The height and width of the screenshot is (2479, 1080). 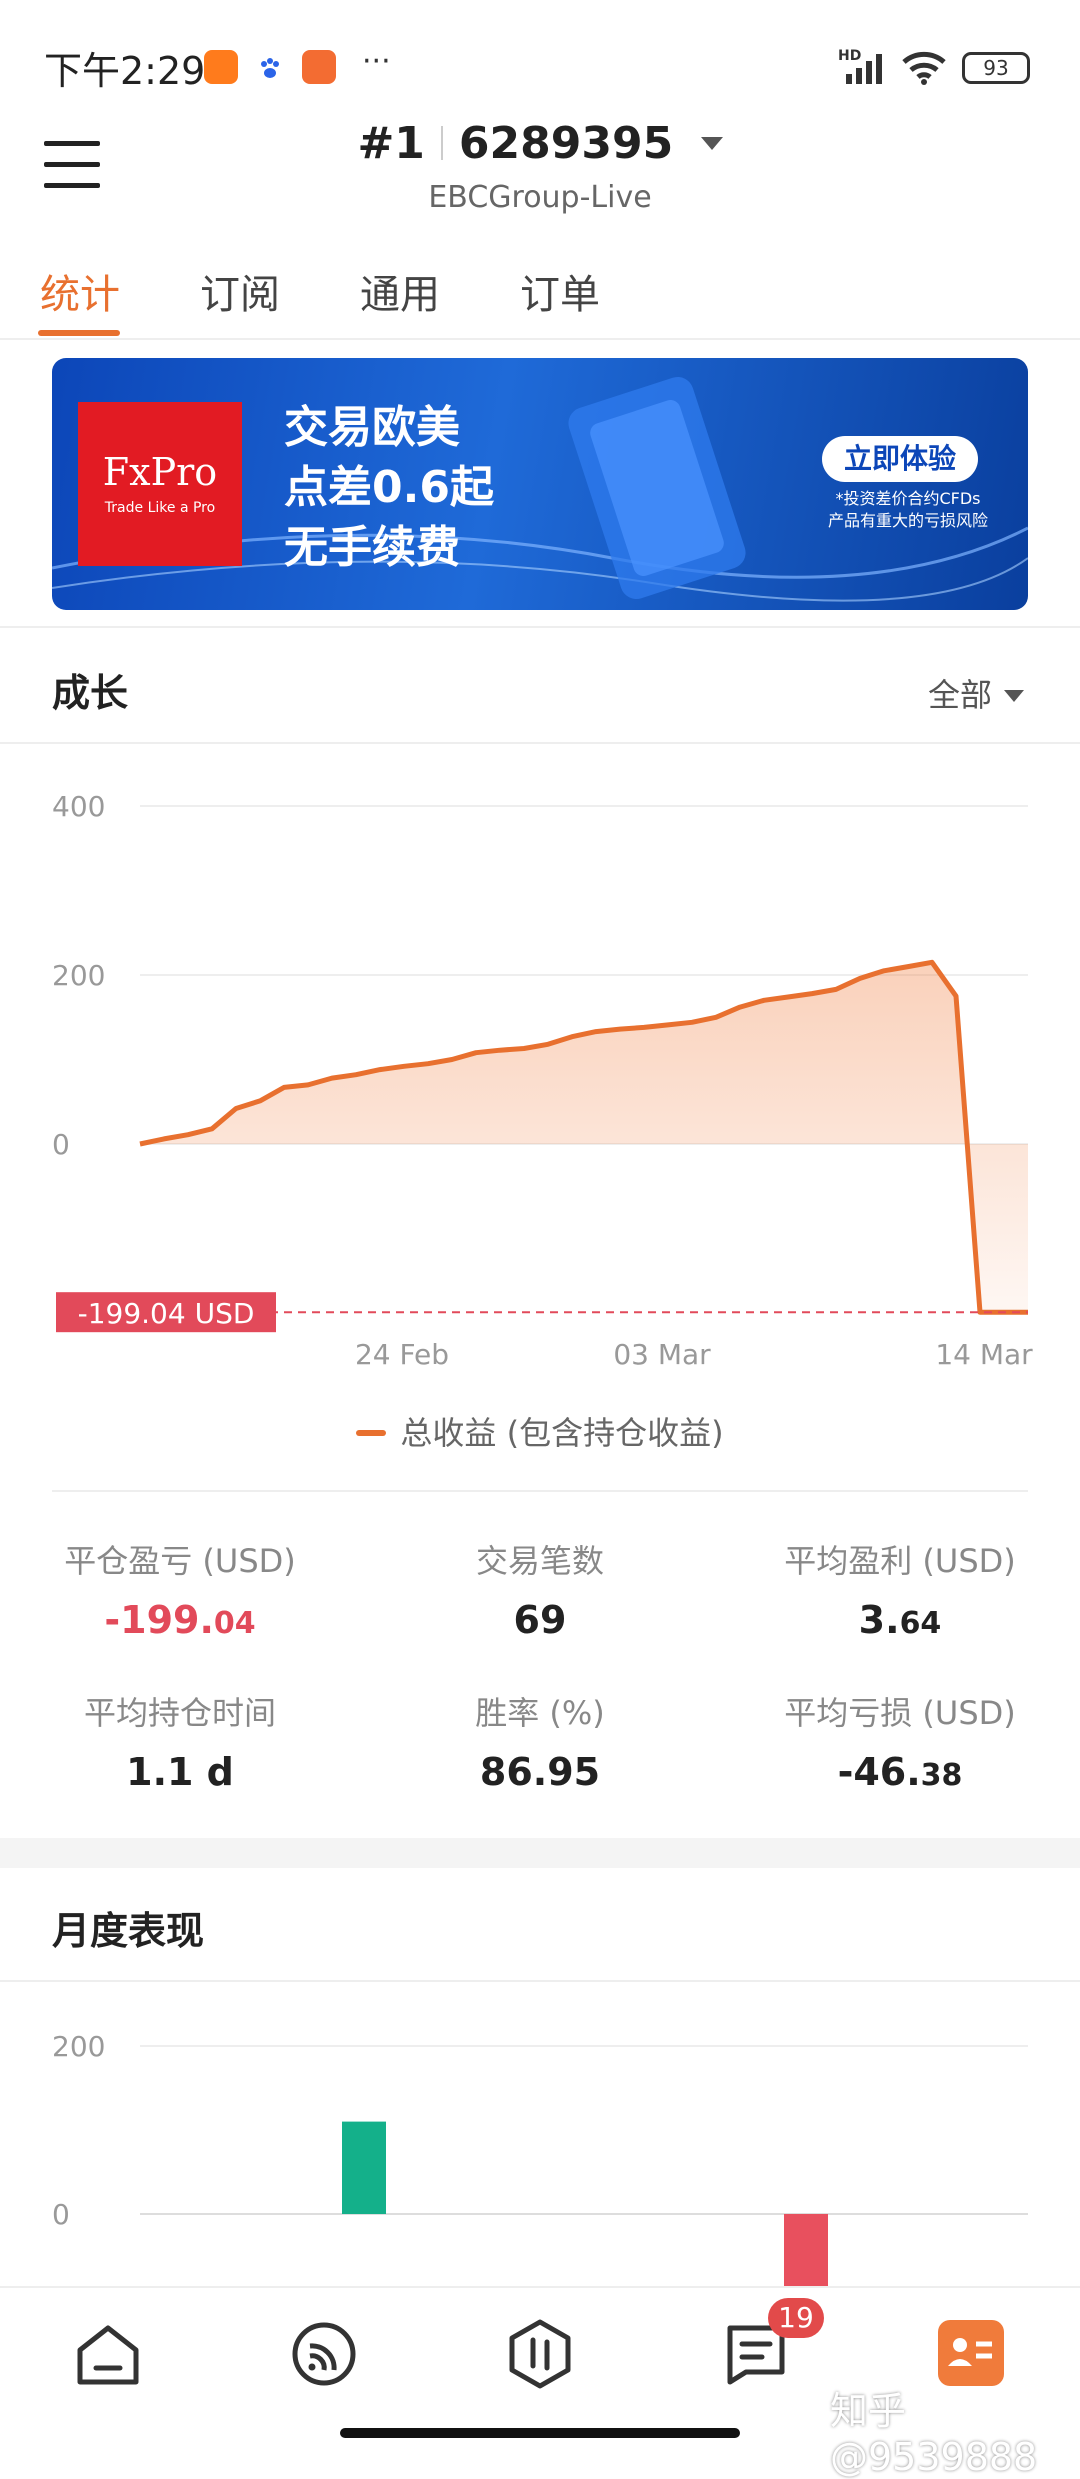 What do you see at coordinates (166, 1313) in the screenshot?
I see `current-value-label: -199.04 USD` at bounding box center [166, 1313].